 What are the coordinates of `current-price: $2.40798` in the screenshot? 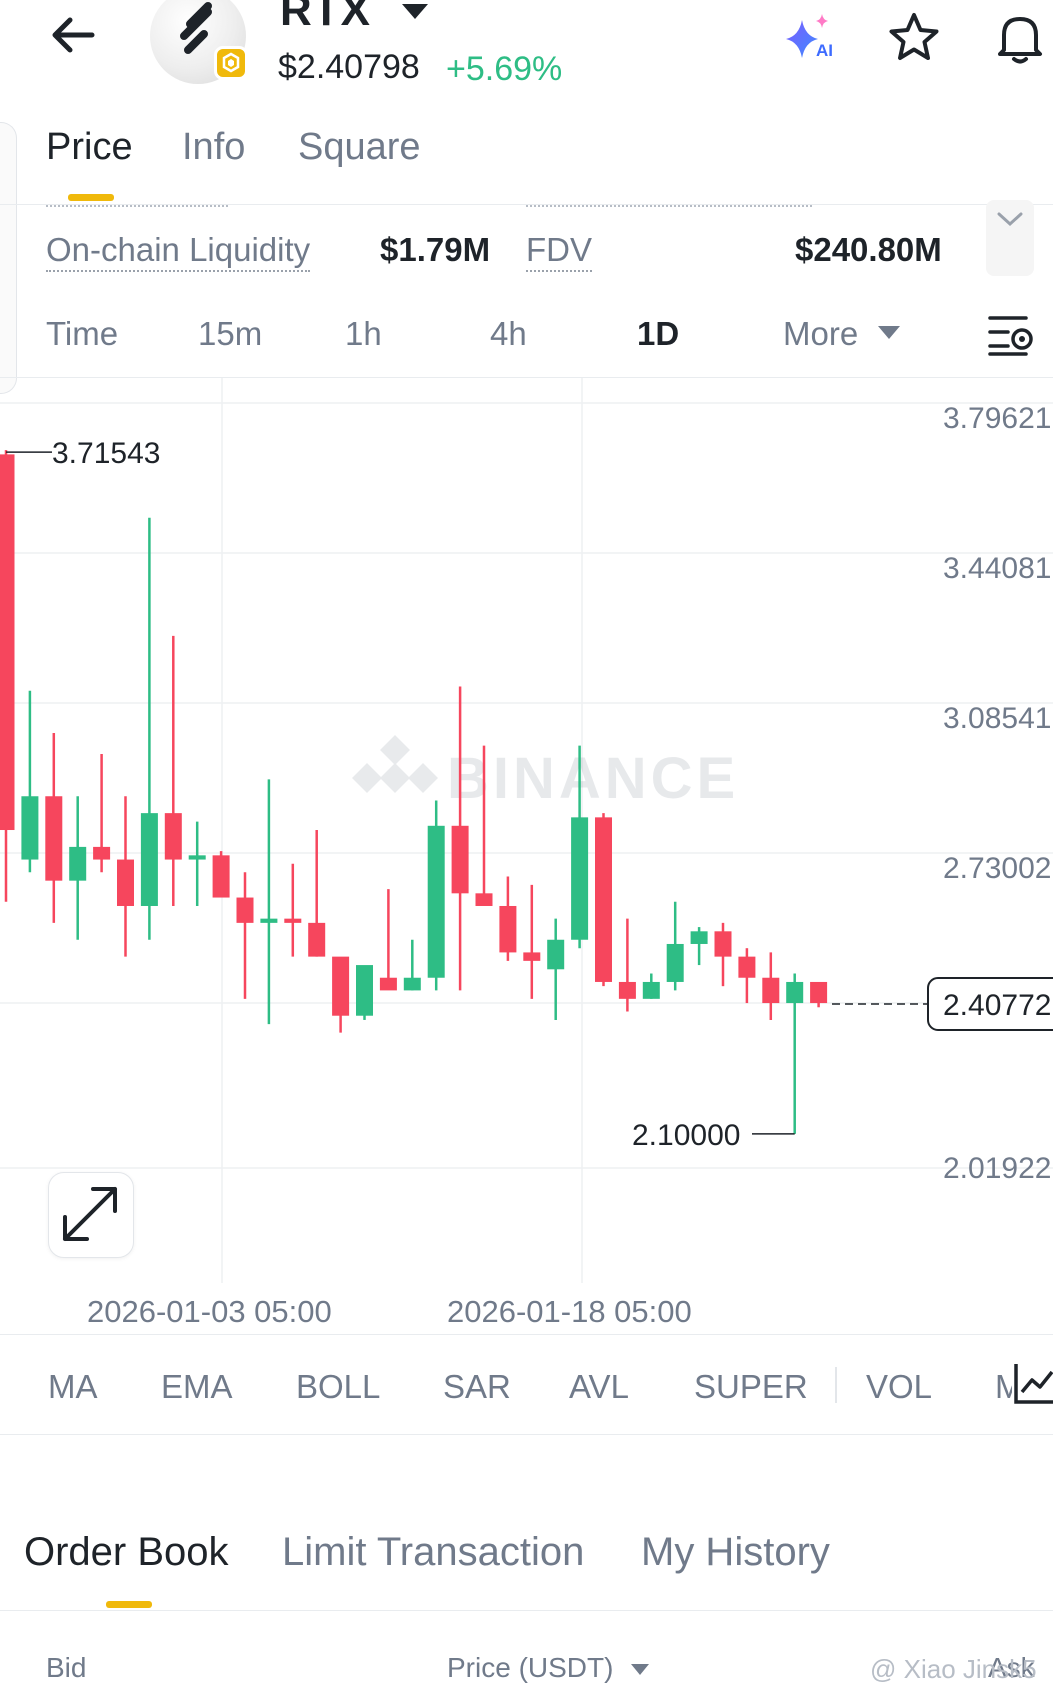 It's located at (349, 67).